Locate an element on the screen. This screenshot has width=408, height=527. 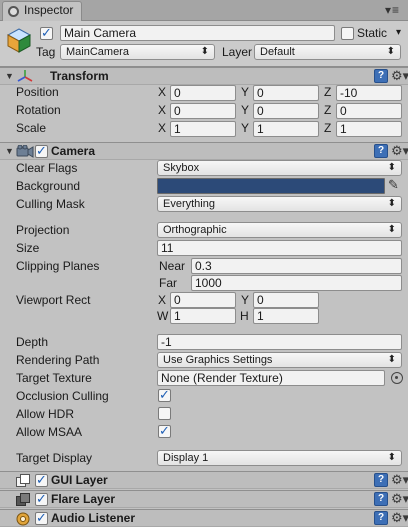
flare-layer-title: Flare Layer is located at coordinates (83, 499).